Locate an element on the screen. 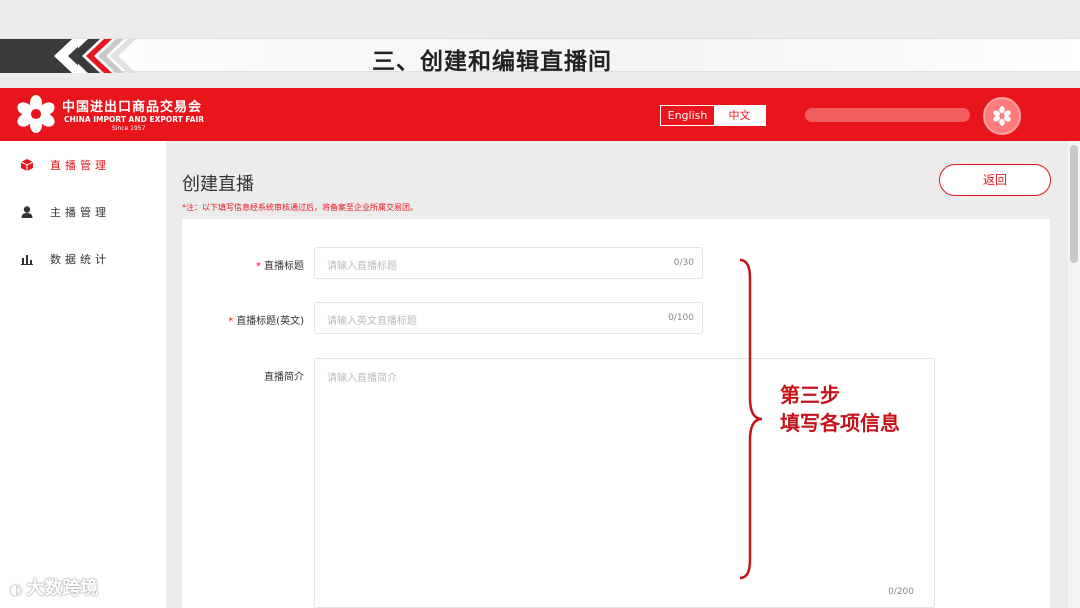  page-scrollbar is located at coordinates (1074, 374).